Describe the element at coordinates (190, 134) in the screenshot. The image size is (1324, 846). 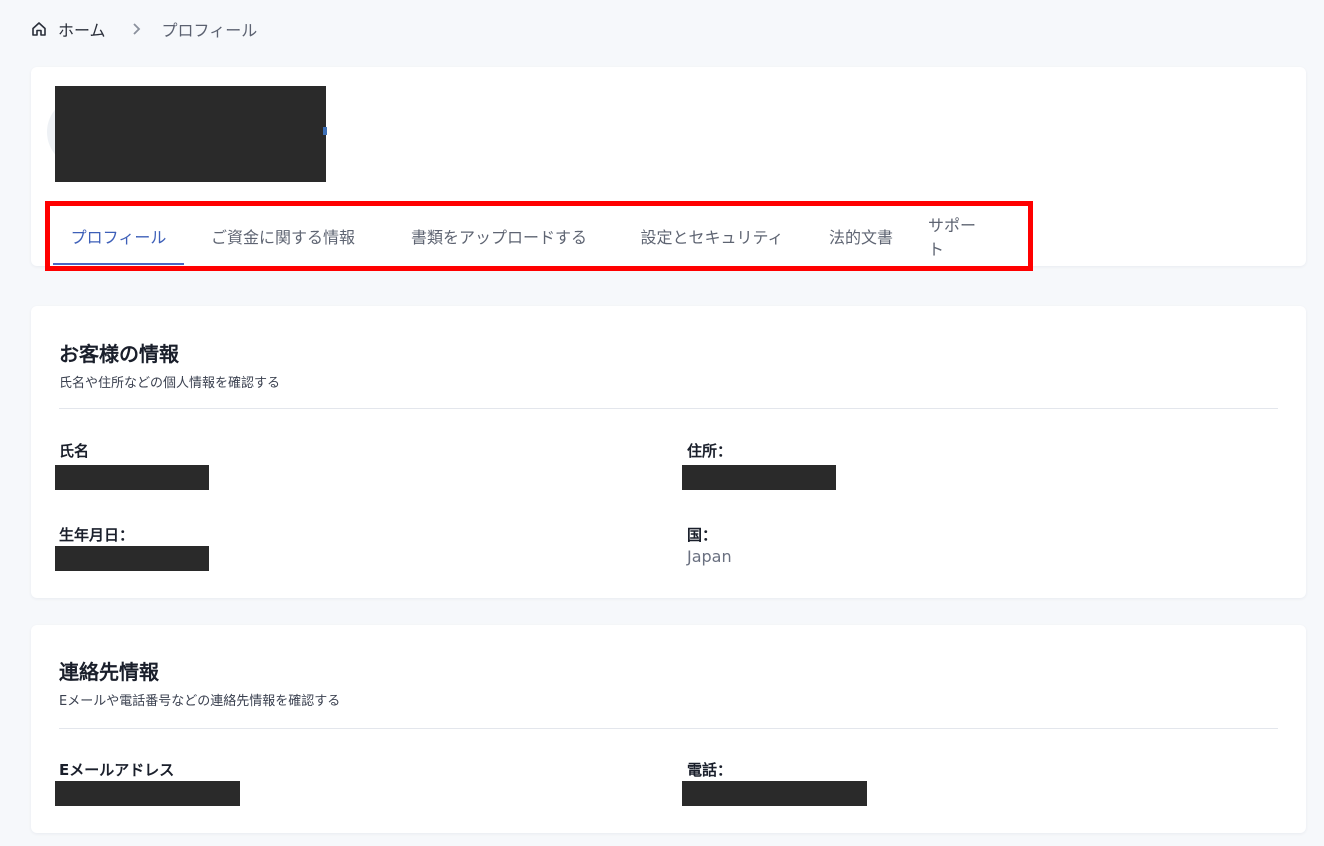
I see `redacted-user-name` at that location.